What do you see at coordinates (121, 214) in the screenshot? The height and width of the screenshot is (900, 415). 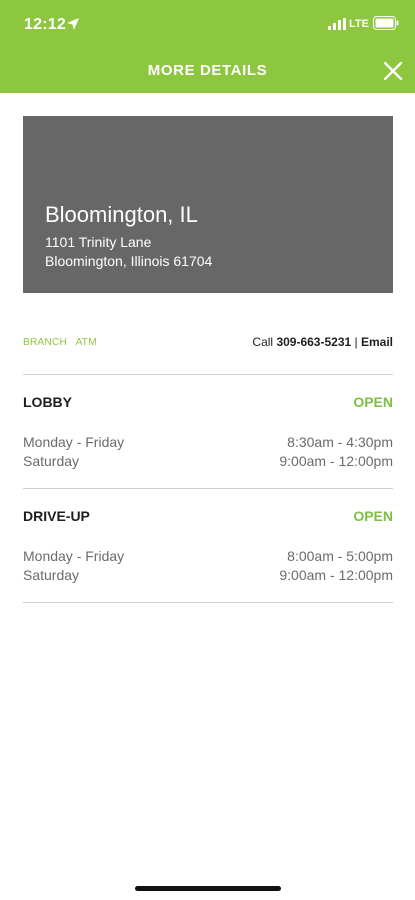 I see `branch-city: Bloomington, IL` at bounding box center [121, 214].